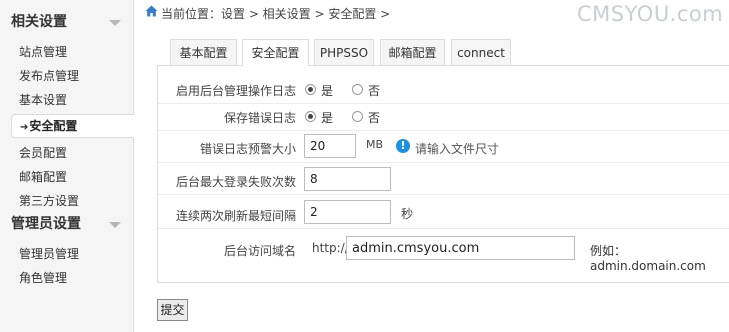  Describe the element at coordinates (276, 14) in the screenshot. I see `breadcrumb-text: 当前位置：设置 > 相关设置 > 安全配置 >` at that location.